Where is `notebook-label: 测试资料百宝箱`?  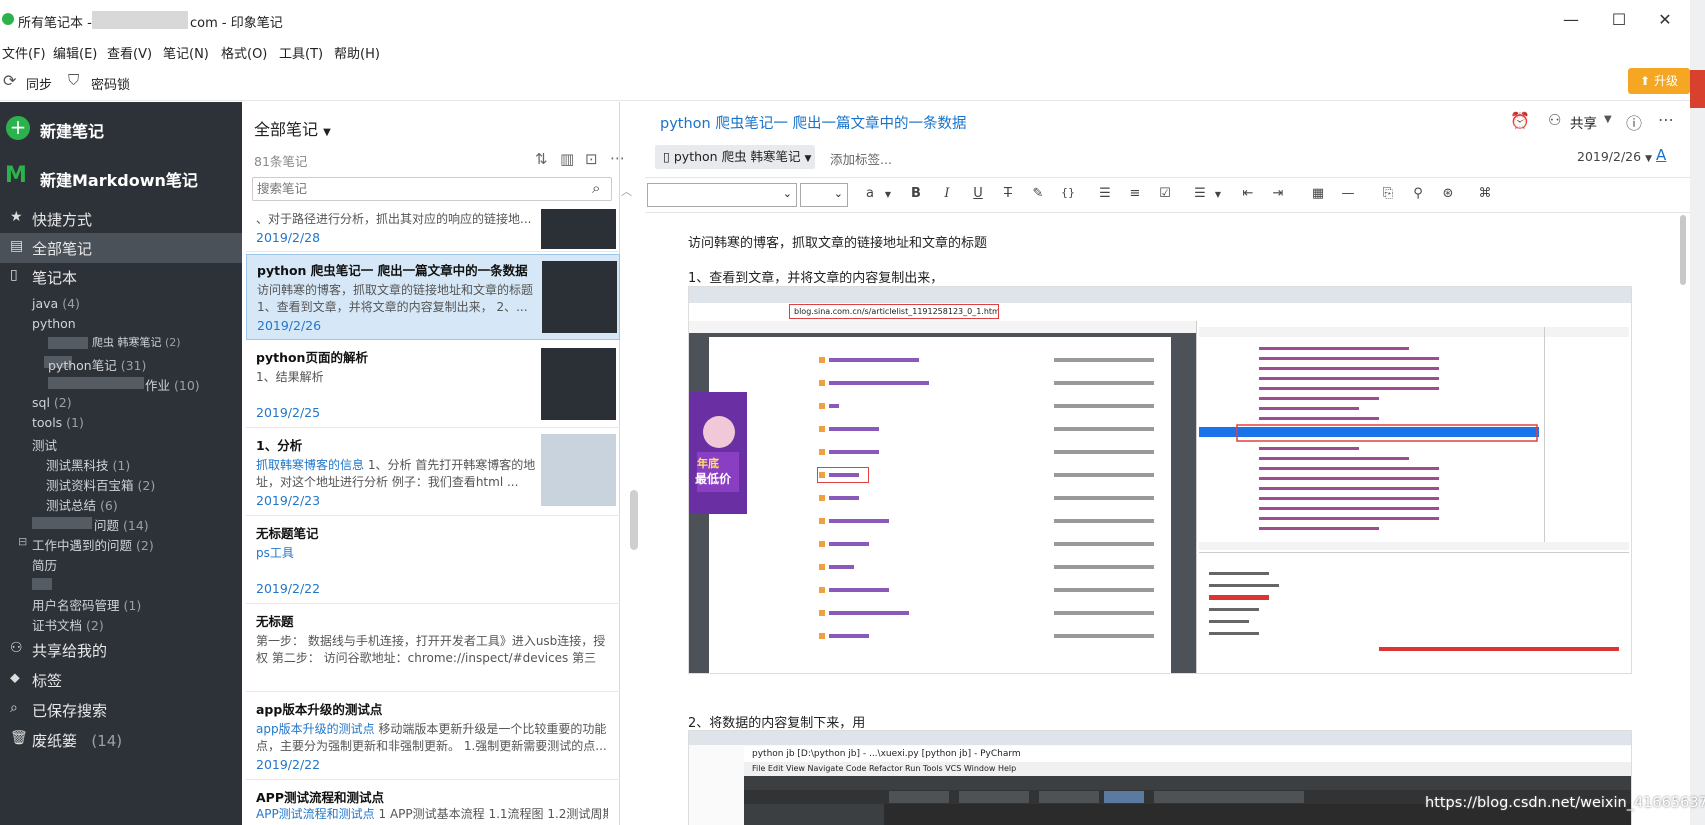 notebook-label: 测试资料百宝箱 is located at coordinates (90, 485).